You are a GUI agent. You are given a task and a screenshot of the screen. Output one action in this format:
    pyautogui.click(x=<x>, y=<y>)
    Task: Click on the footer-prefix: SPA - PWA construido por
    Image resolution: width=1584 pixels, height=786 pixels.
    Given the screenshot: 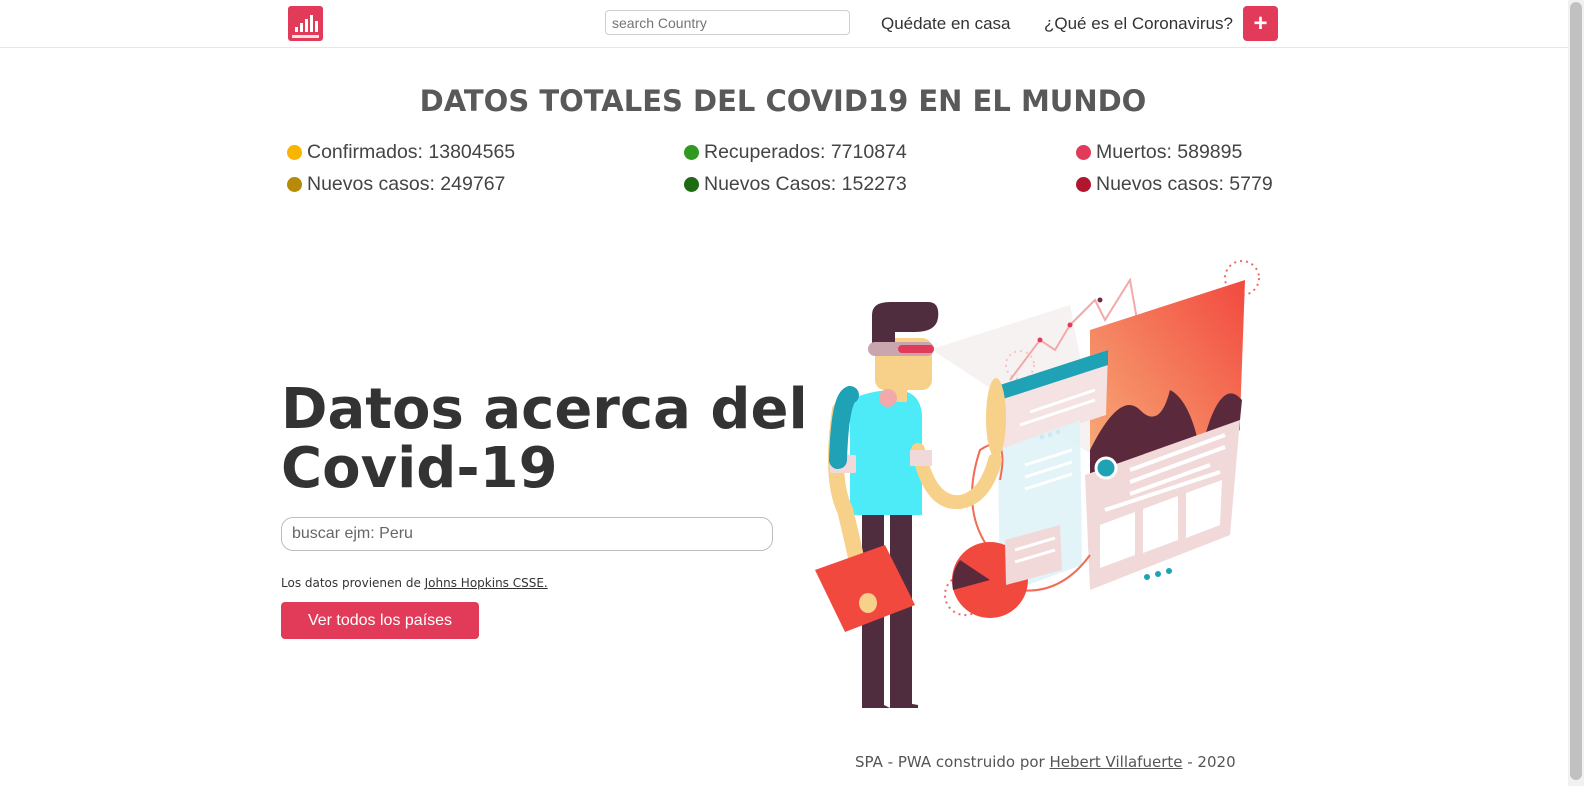 What is the action you would take?
    pyautogui.click(x=952, y=762)
    